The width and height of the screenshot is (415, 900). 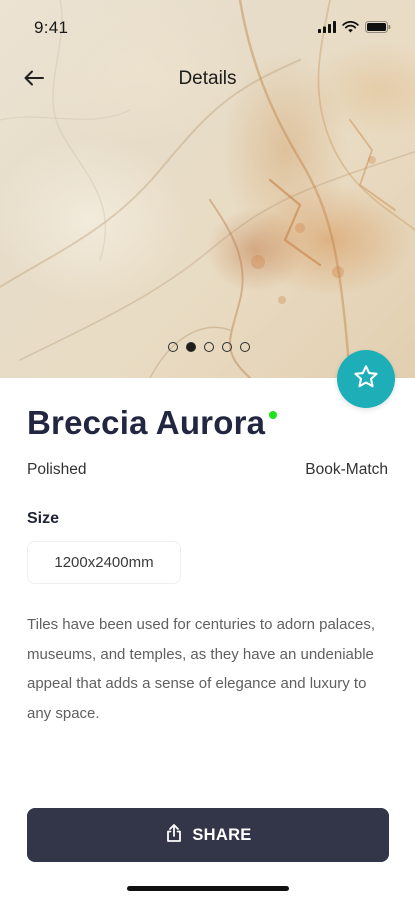 What do you see at coordinates (208, 888) in the screenshot?
I see `home-indicator` at bounding box center [208, 888].